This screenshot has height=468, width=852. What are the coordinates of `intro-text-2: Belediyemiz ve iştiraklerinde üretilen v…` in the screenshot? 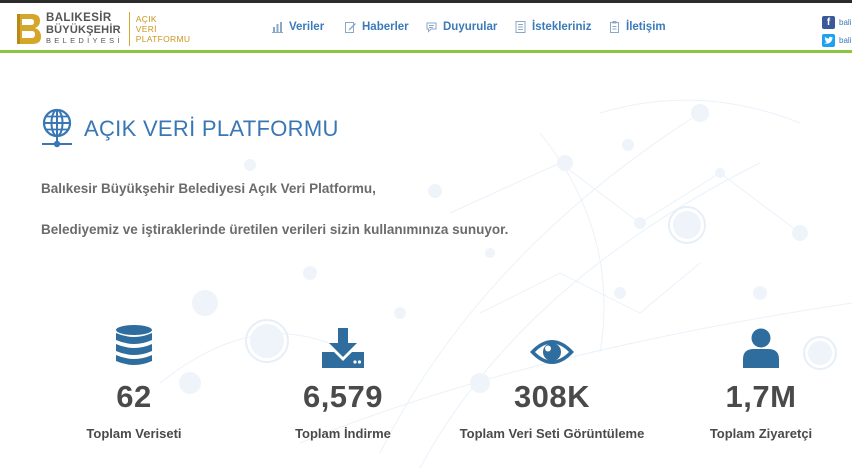 It's located at (275, 229).